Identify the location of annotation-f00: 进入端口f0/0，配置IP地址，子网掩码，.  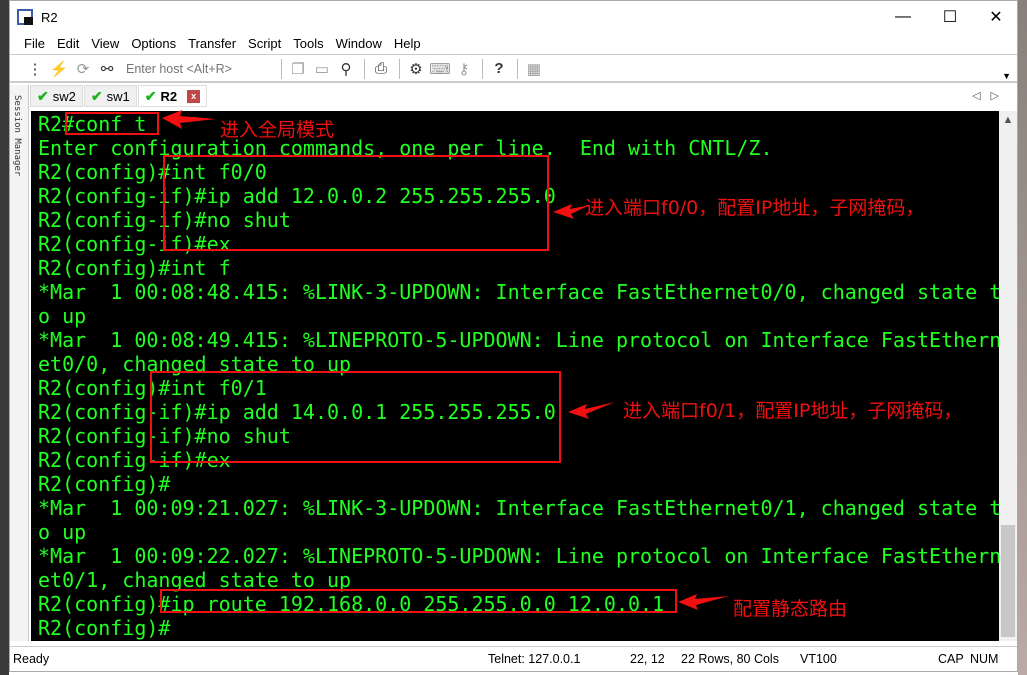
(755, 208).